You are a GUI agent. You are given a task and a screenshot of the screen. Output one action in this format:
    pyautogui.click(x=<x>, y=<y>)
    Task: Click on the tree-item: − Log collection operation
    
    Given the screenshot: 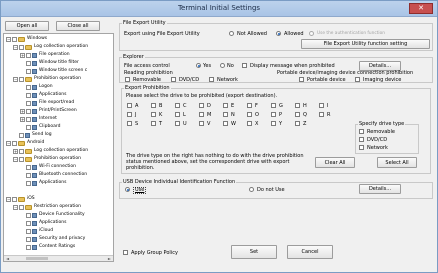 What is the action you would take?
    pyautogui.click(x=50, y=47)
    